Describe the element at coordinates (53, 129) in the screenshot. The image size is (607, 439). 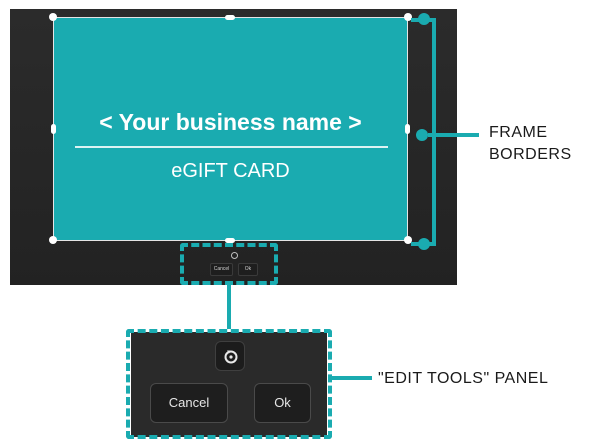
I see `crop-handle-left` at that location.